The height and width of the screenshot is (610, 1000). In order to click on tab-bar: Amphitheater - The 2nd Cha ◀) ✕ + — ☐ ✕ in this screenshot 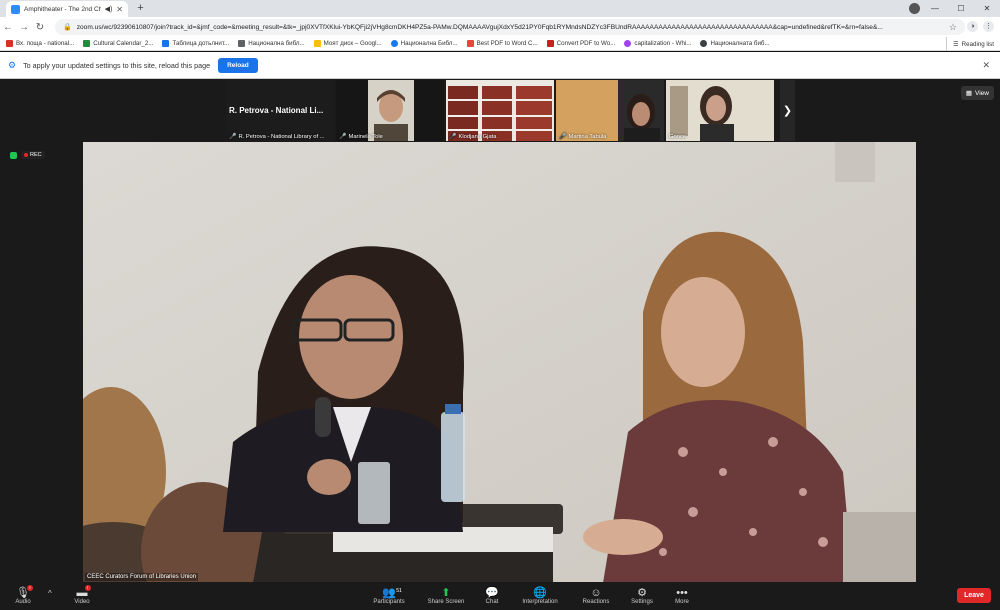, I will do `click(500, 8)`.